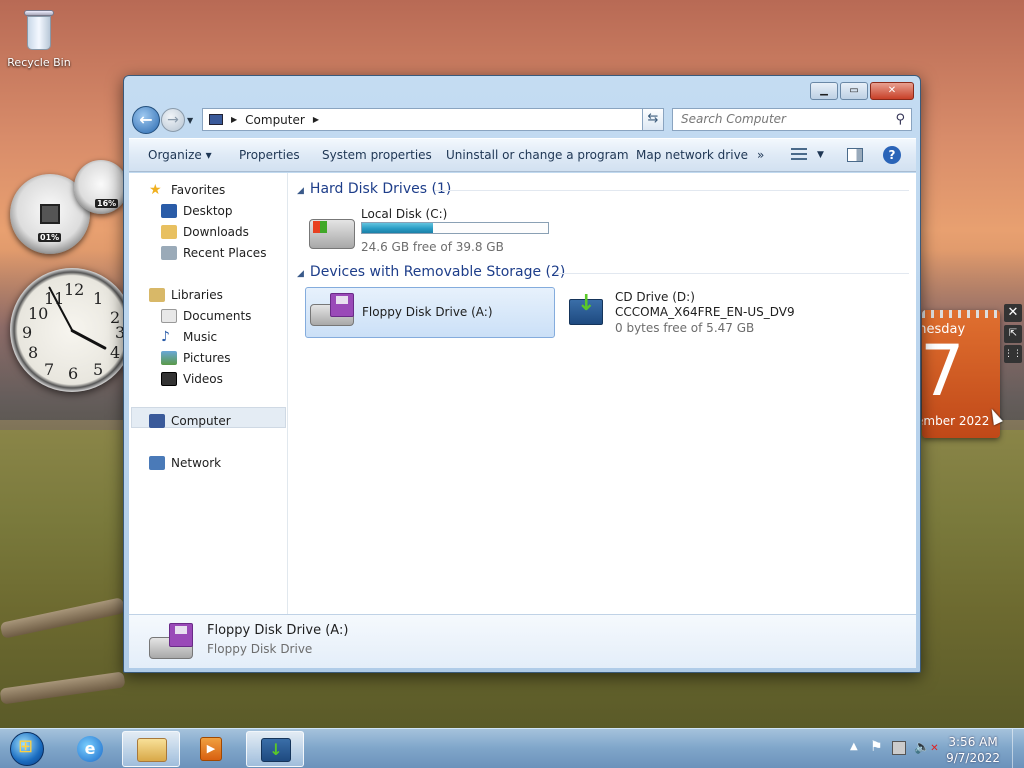  I want to click on details-type: Floppy Disk Drive, so click(260, 649).